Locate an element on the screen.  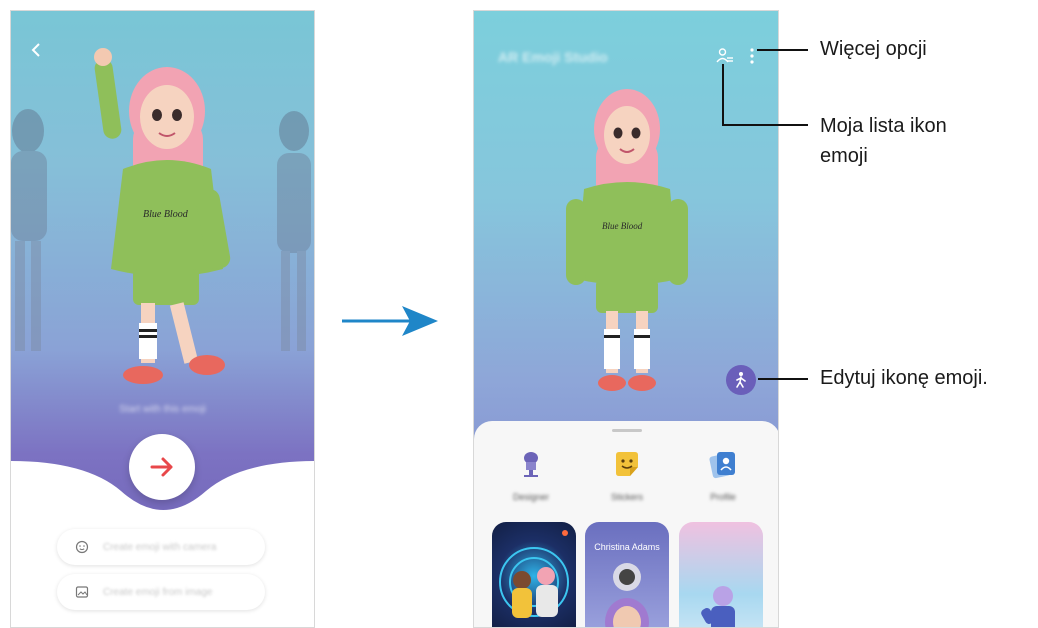
chevron-left-icon is located at coordinates (35, 50).